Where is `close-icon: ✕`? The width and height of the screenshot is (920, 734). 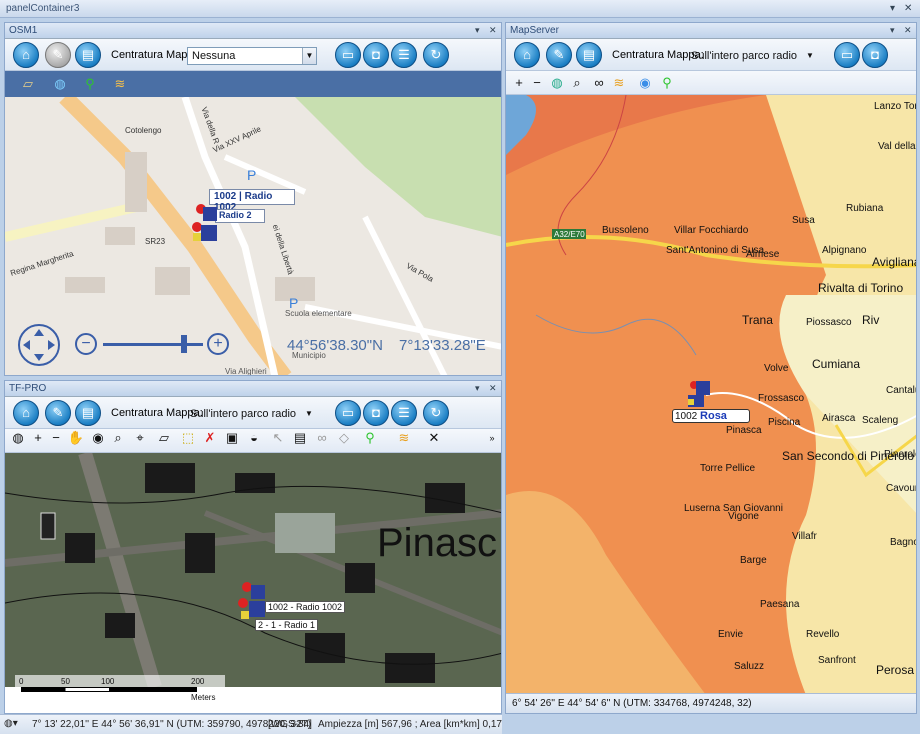
close-icon: ✕ is located at coordinates (908, 8).